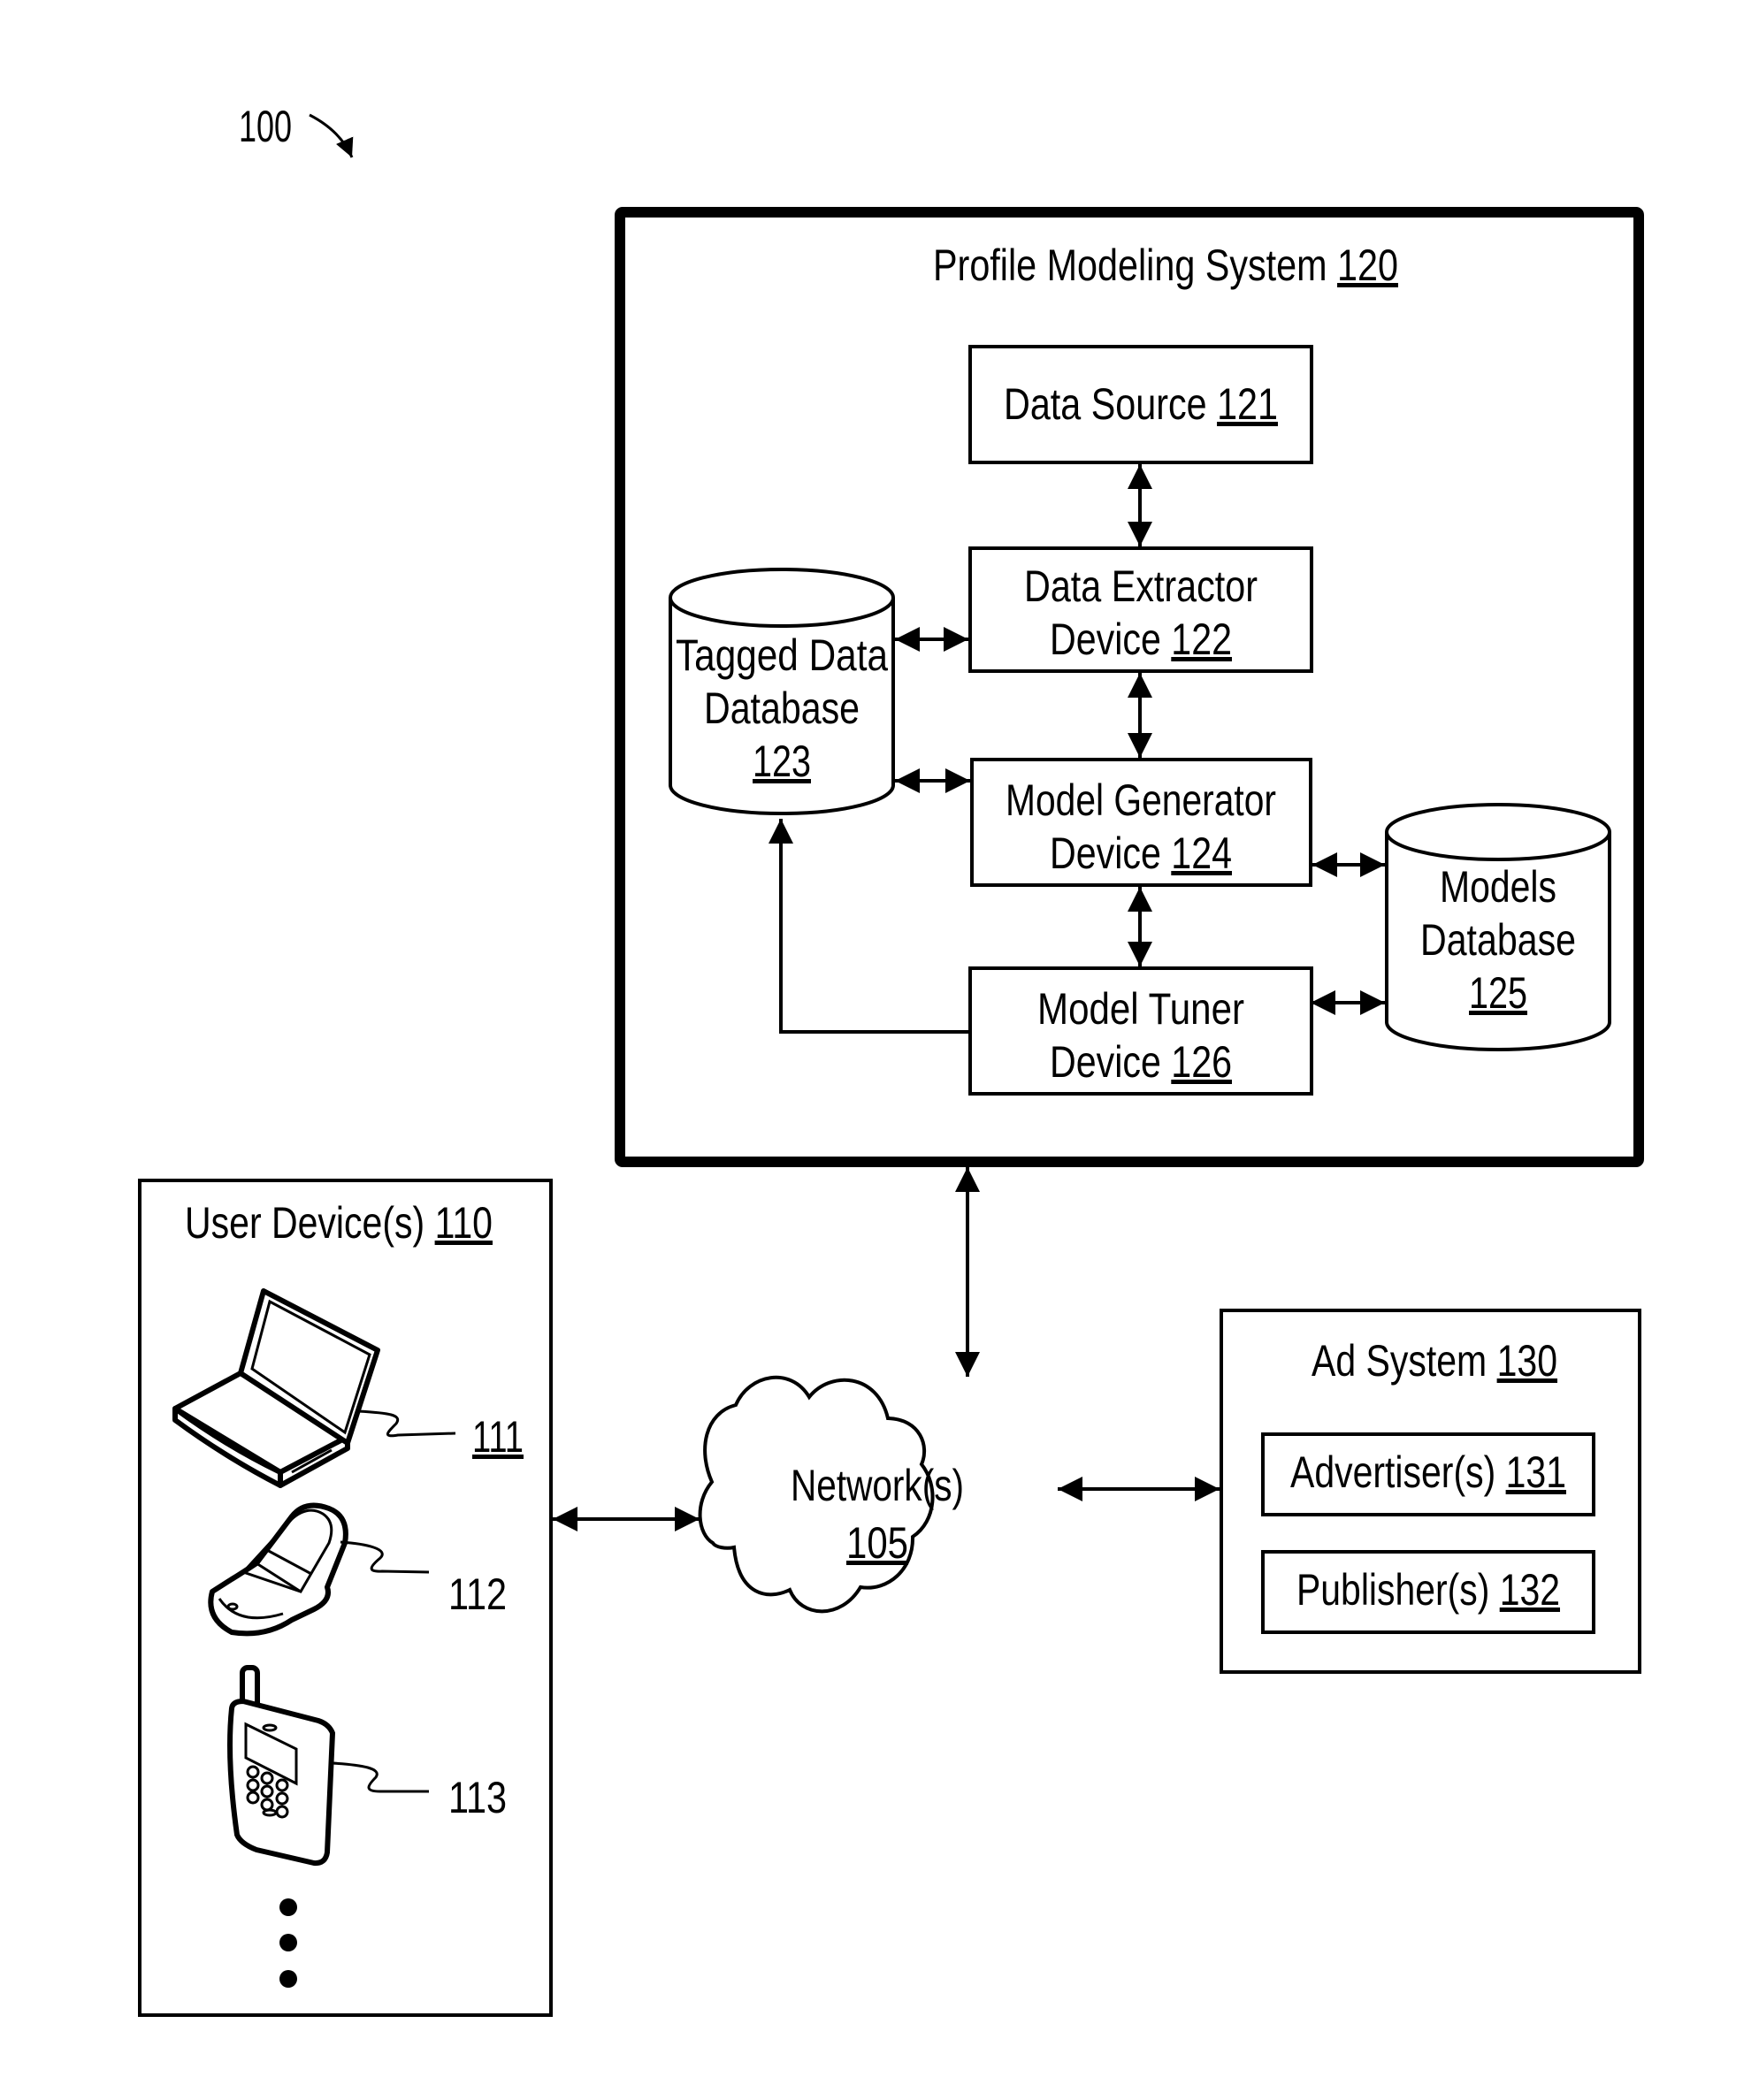 This screenshot has width=1759, height=2100. Describe the element at coordinates (296, 130) in the screenshot. I see `figure-reference: 100` at that location.